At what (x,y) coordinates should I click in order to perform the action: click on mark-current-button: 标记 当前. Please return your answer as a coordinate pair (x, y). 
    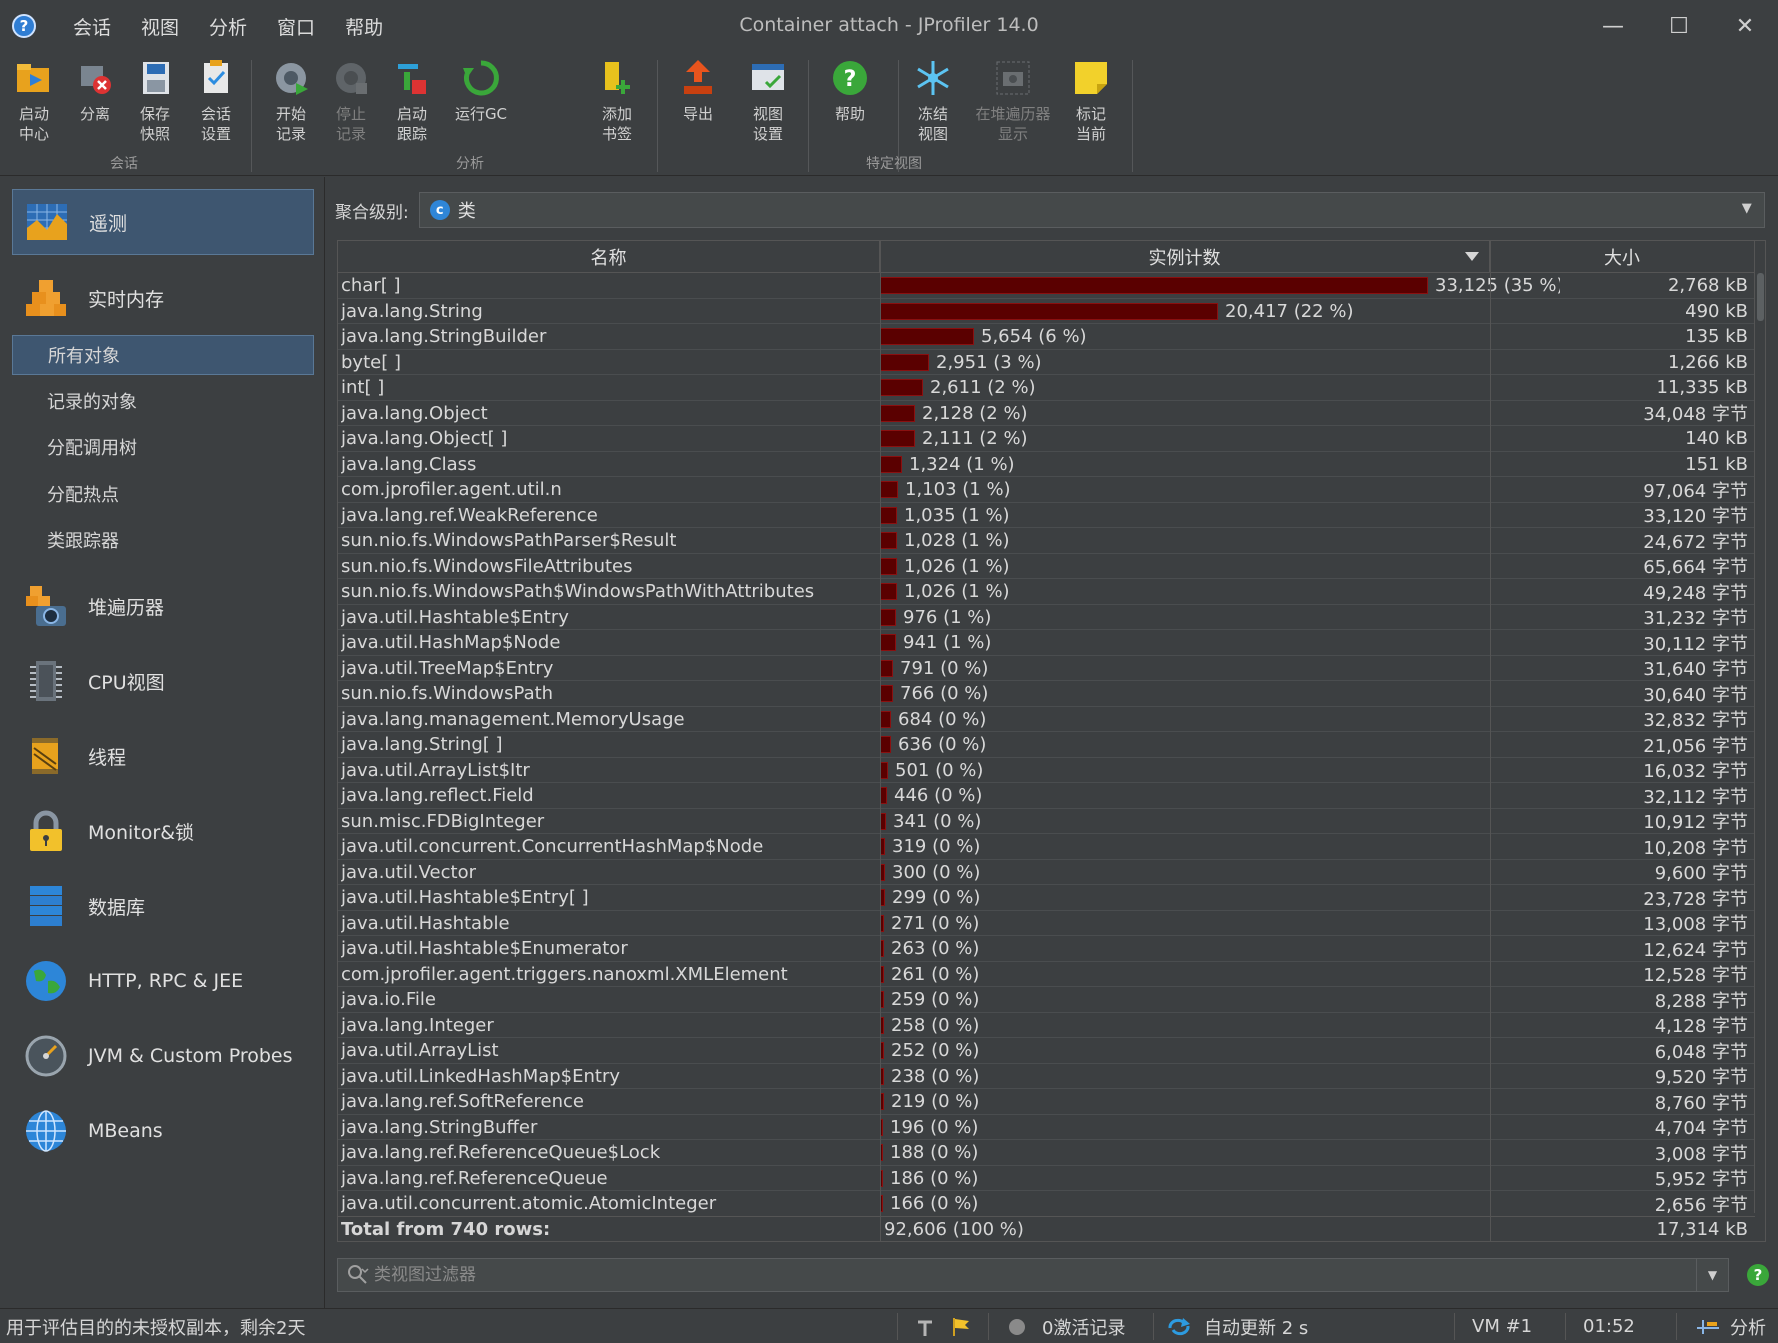
    Looking at the image, I should click on (1091, 102).